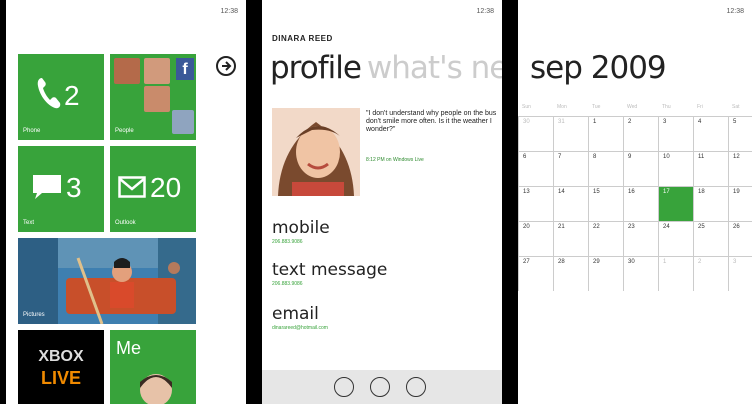 This screenshot has width=752, height=404. Describe the element at coordinates (49, 93) in the screenshot. I see `phone-icon` at that location.